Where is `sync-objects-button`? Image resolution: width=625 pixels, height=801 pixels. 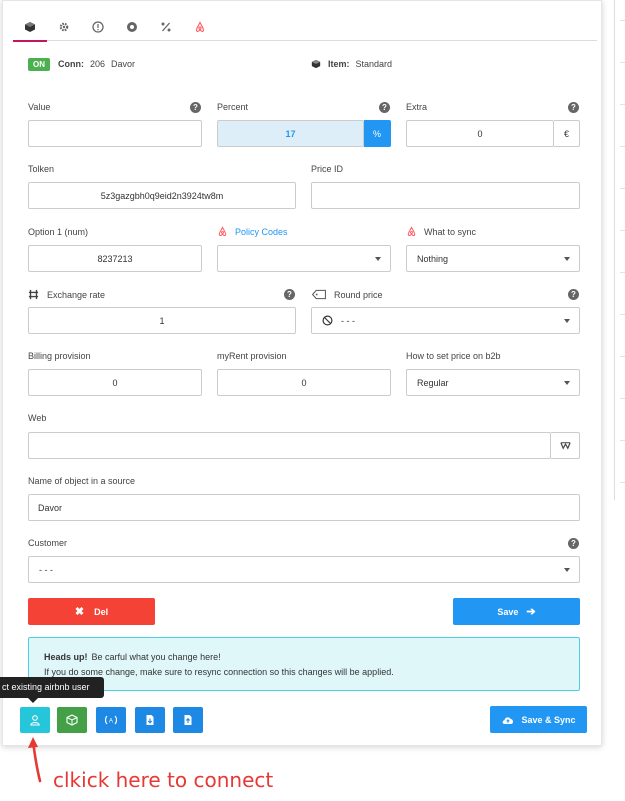 sync-objects-button is located at coordinates (72, 720).